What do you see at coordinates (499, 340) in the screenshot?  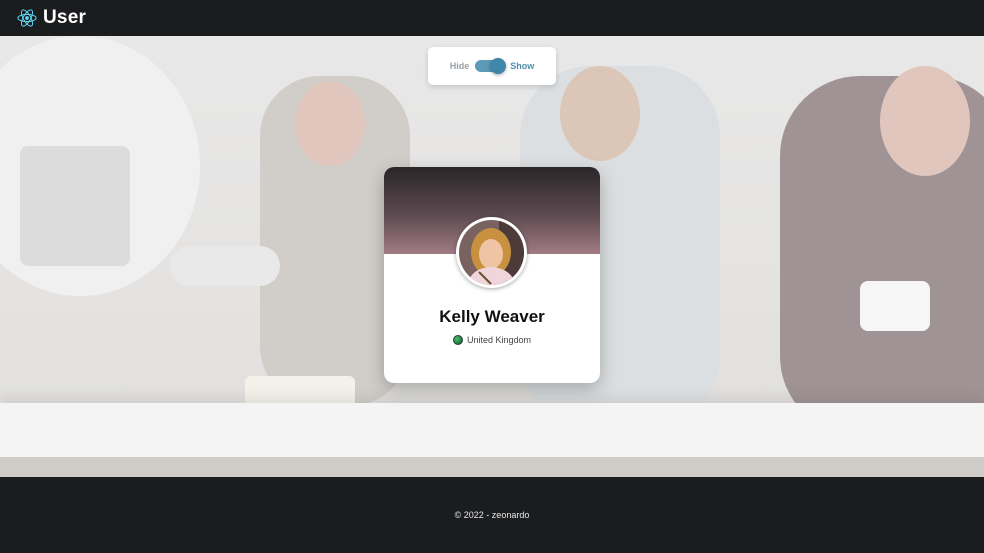 I see `country-label: United Kingdom` at bounding box center [499, 340].